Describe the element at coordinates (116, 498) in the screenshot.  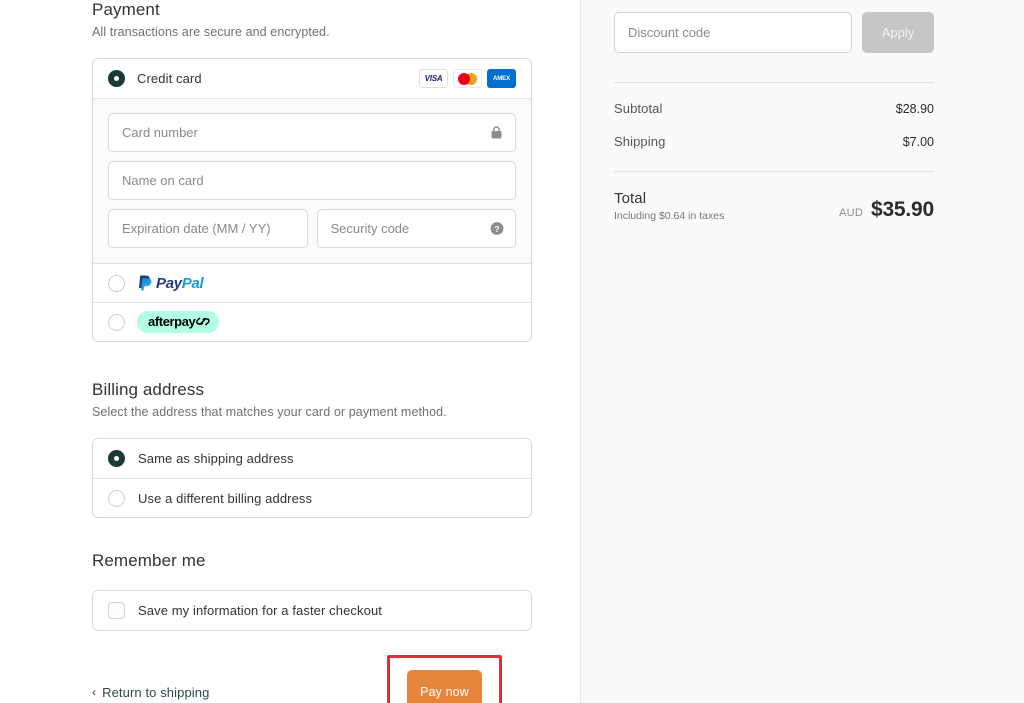
I see `radio-different-billing` at that location.